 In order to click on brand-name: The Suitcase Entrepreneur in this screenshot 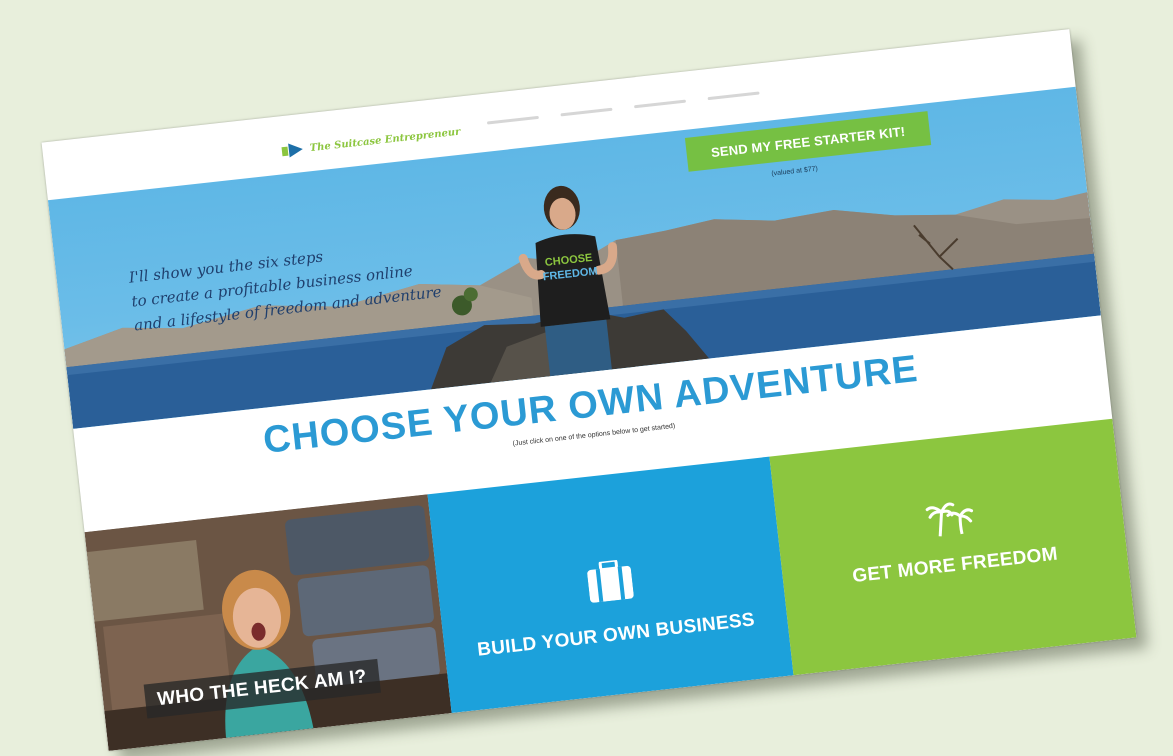, I will do `click(385, 140)`.